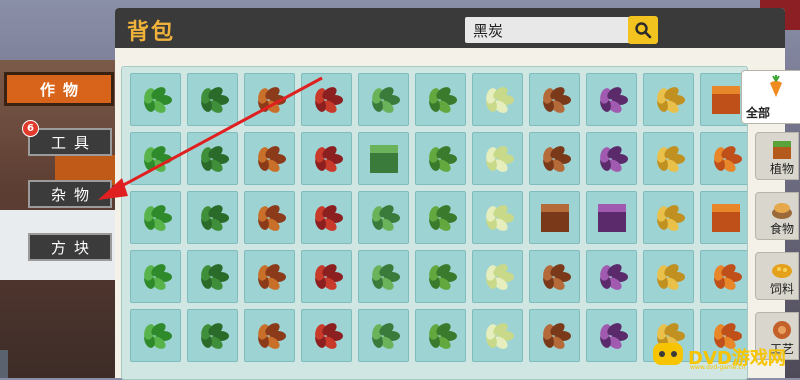 The height and width of the screenshot is (380, 800). I want to click on magenta-grass-icon, so click(328, 335).